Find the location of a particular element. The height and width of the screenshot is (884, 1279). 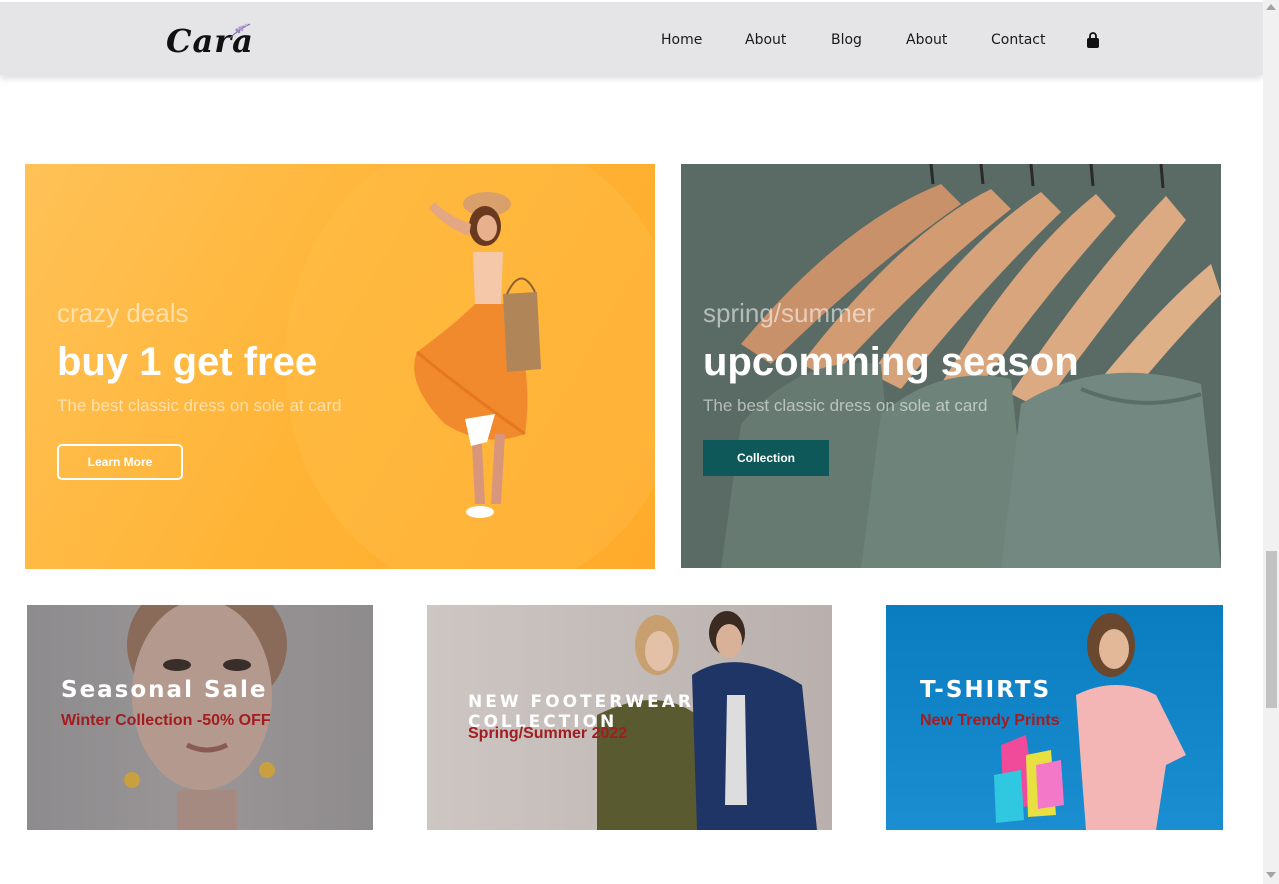

scroll-up-arrow-icon is located at coordinates (1271, 7).